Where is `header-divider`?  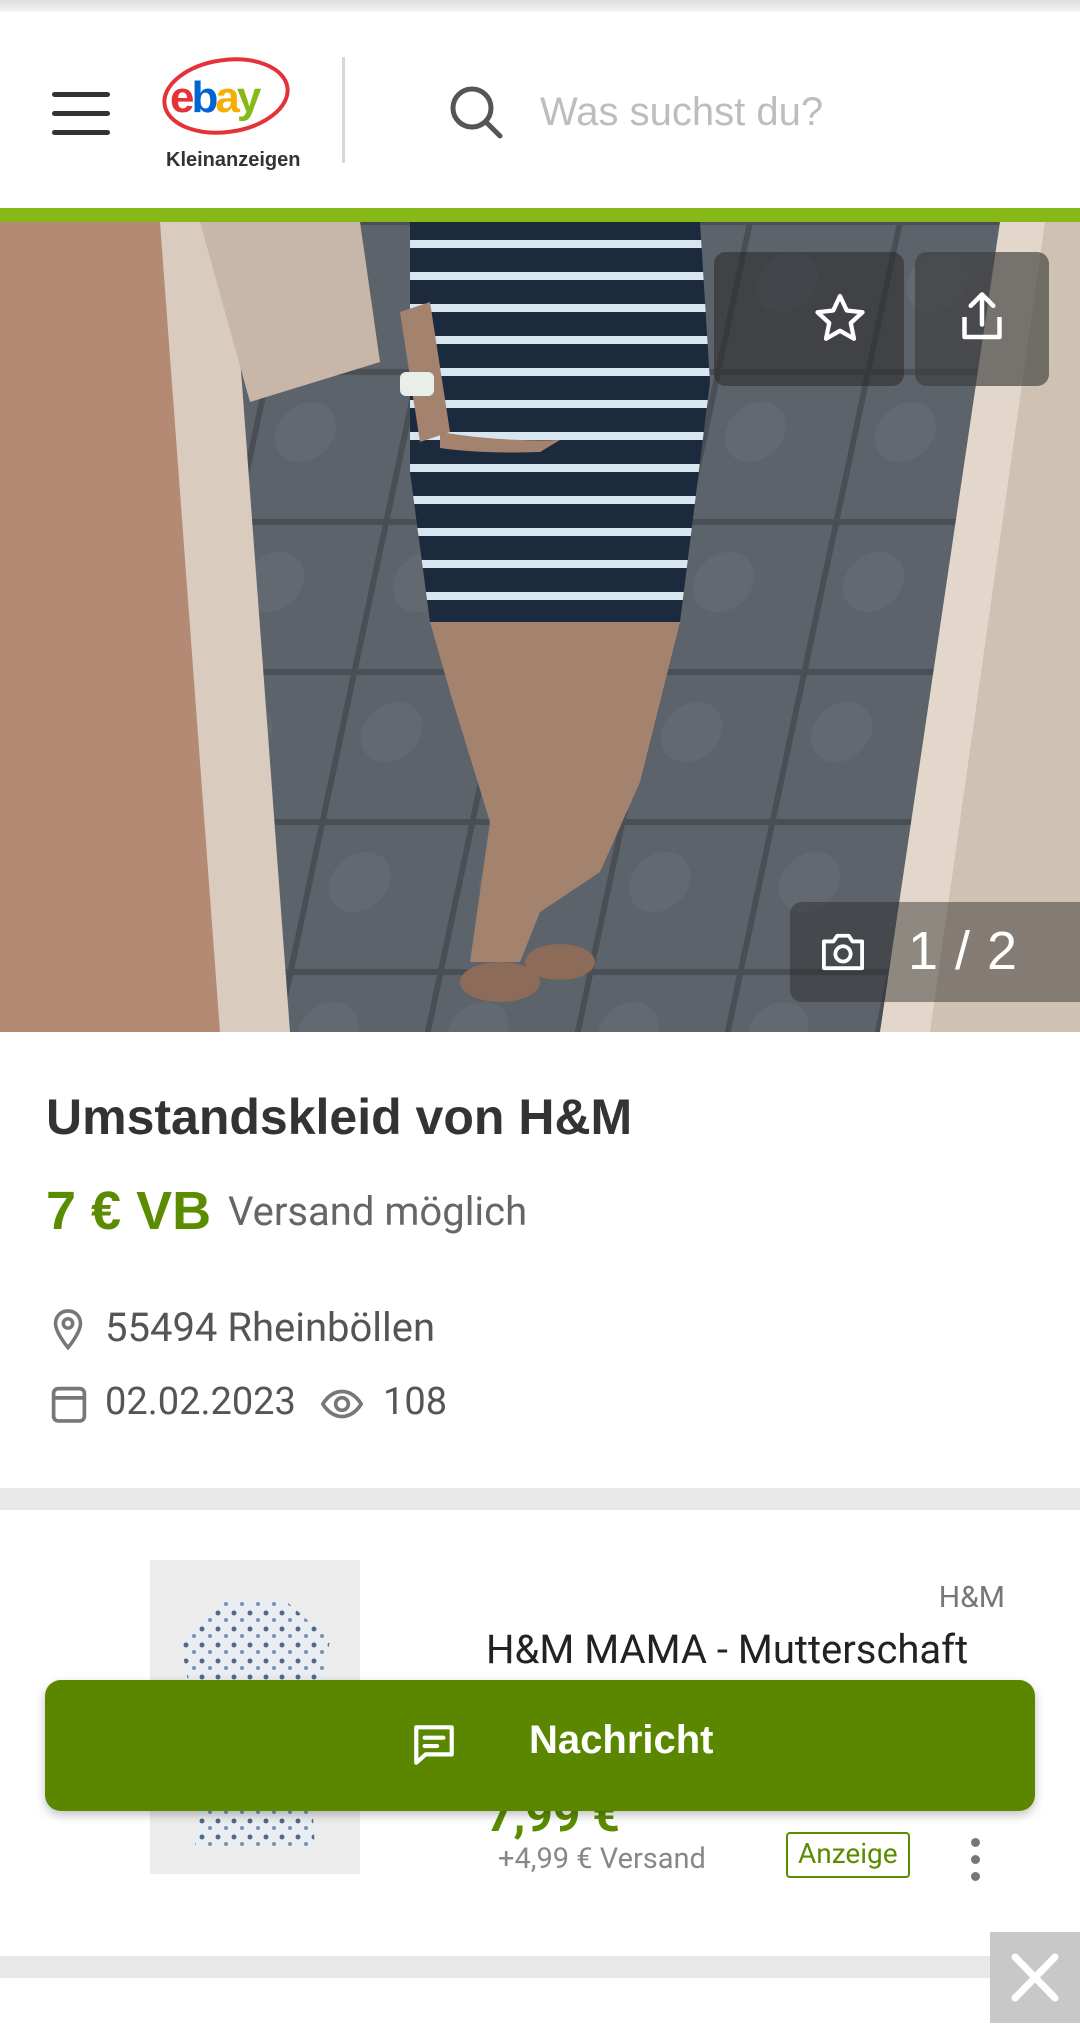 header-divider is located at coordinates (343, 110).